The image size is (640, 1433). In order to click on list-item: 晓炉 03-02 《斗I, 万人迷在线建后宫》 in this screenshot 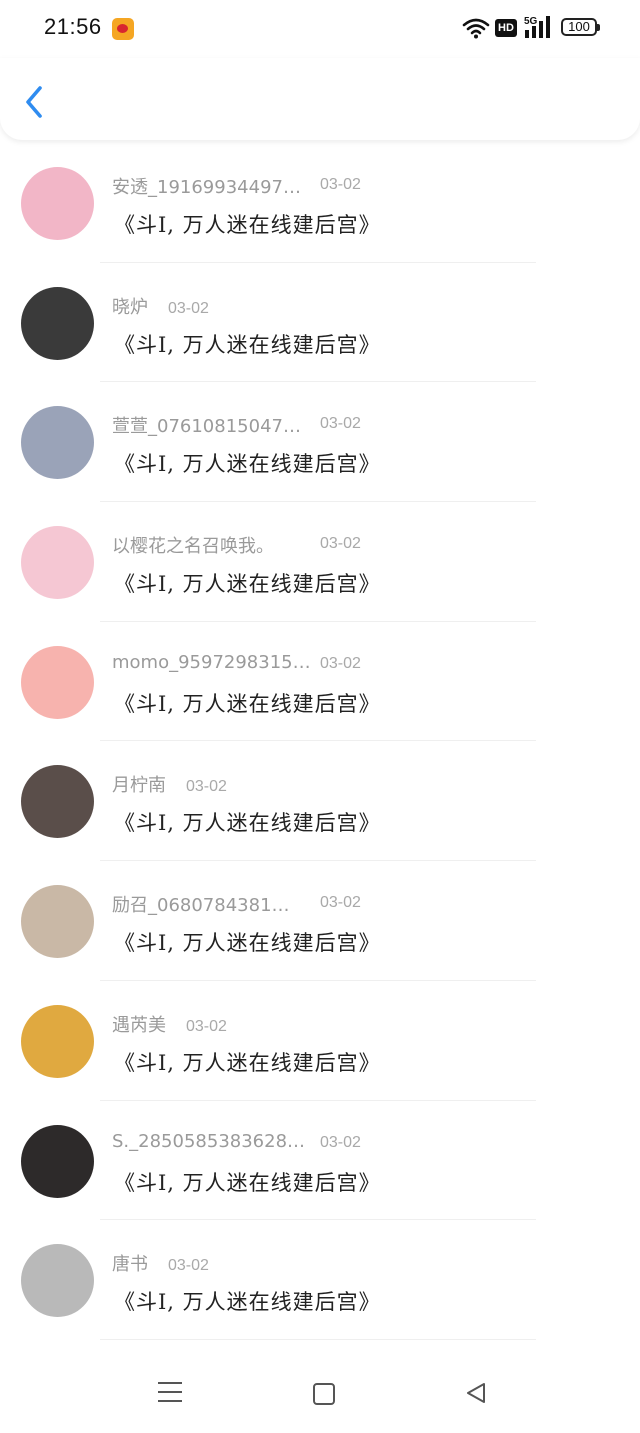, I will do `click(320, 323)`.